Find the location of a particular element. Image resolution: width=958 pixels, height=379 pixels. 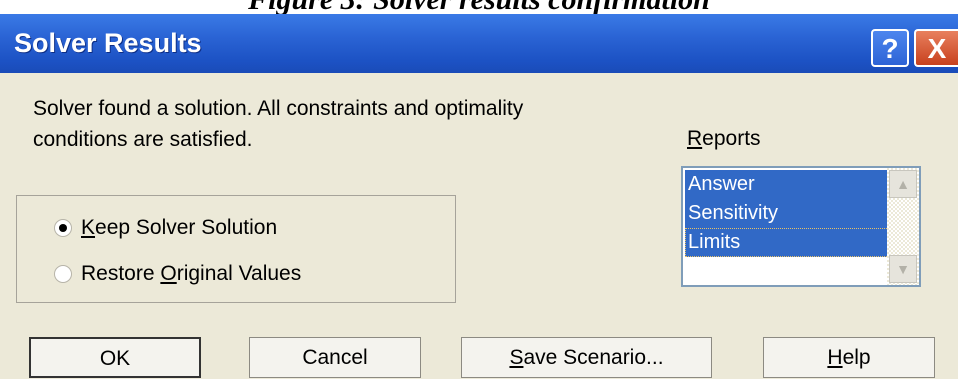

help-title-button: ? is located at coordinates (890, 48).